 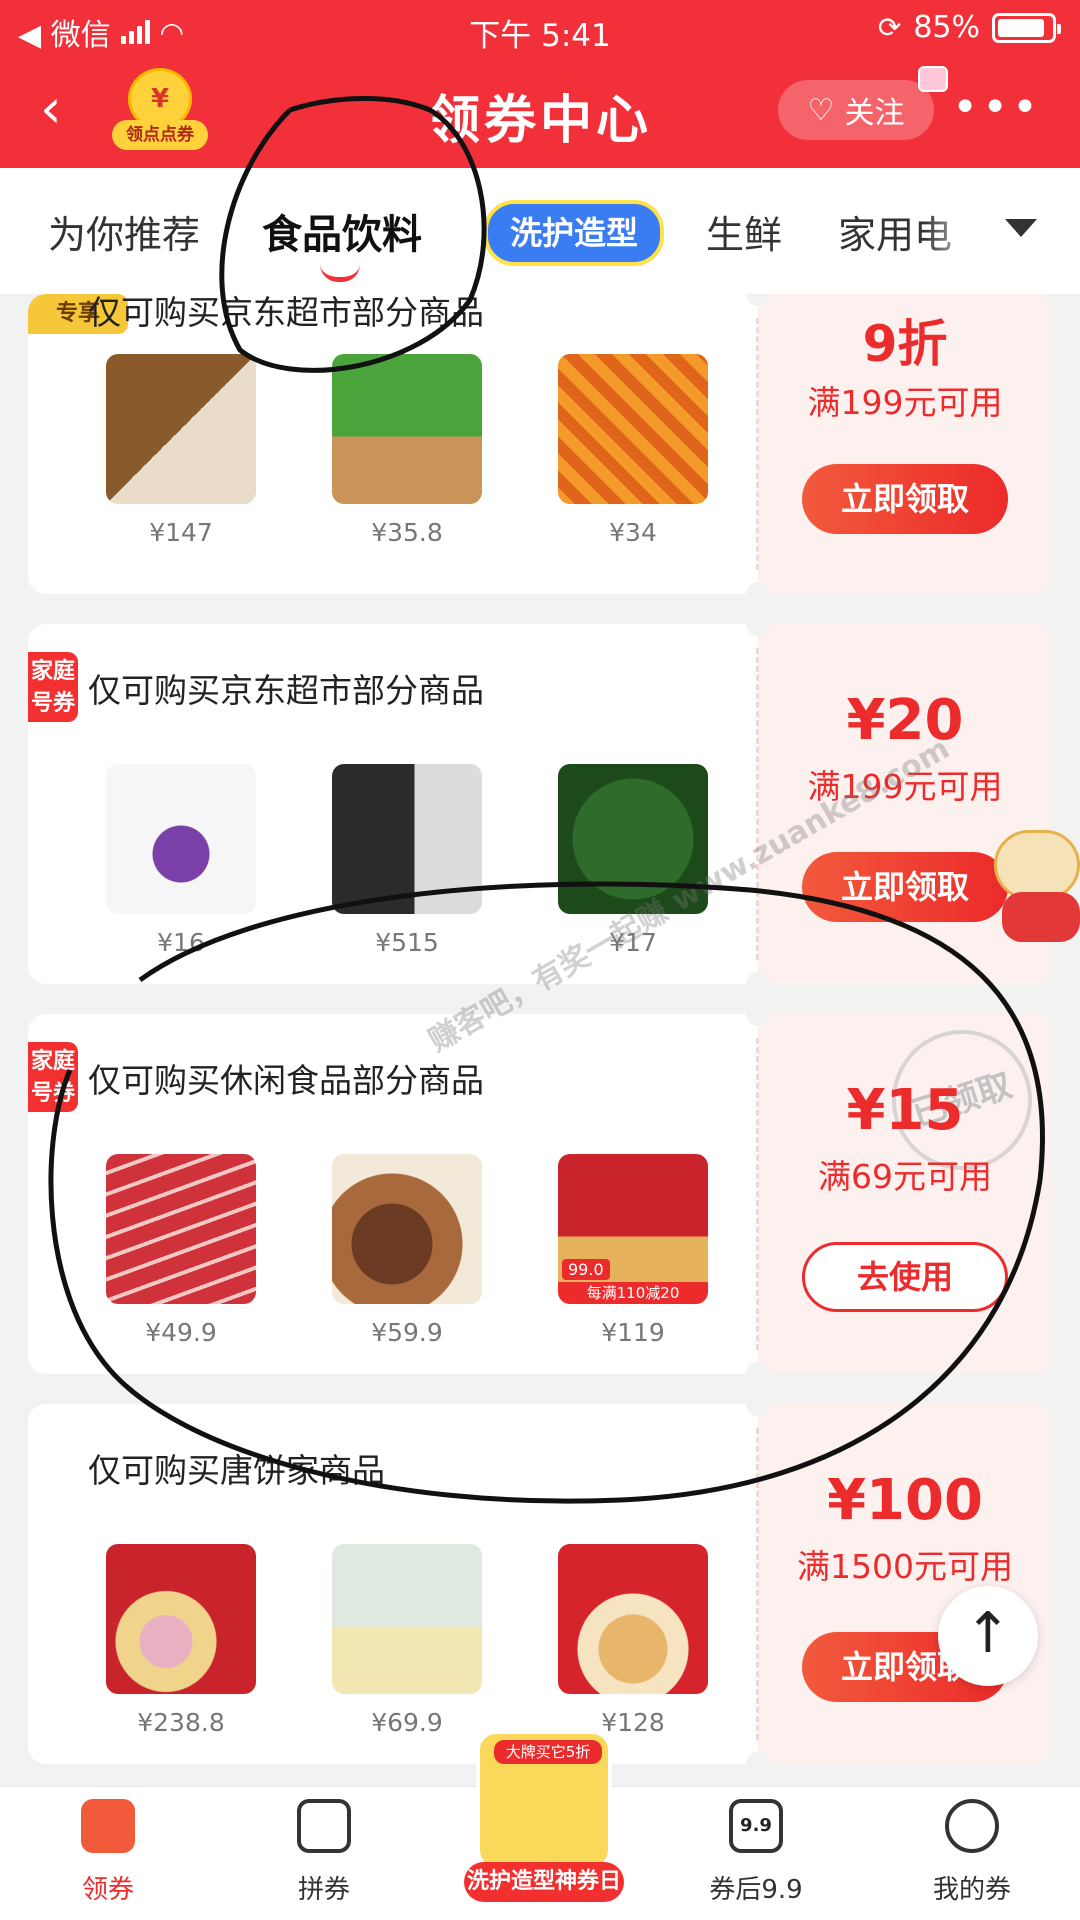 What do you see at coordinates (633, 532) in the screenshot?
I see `product-price: ¥34` at bounding box center [633, 532].